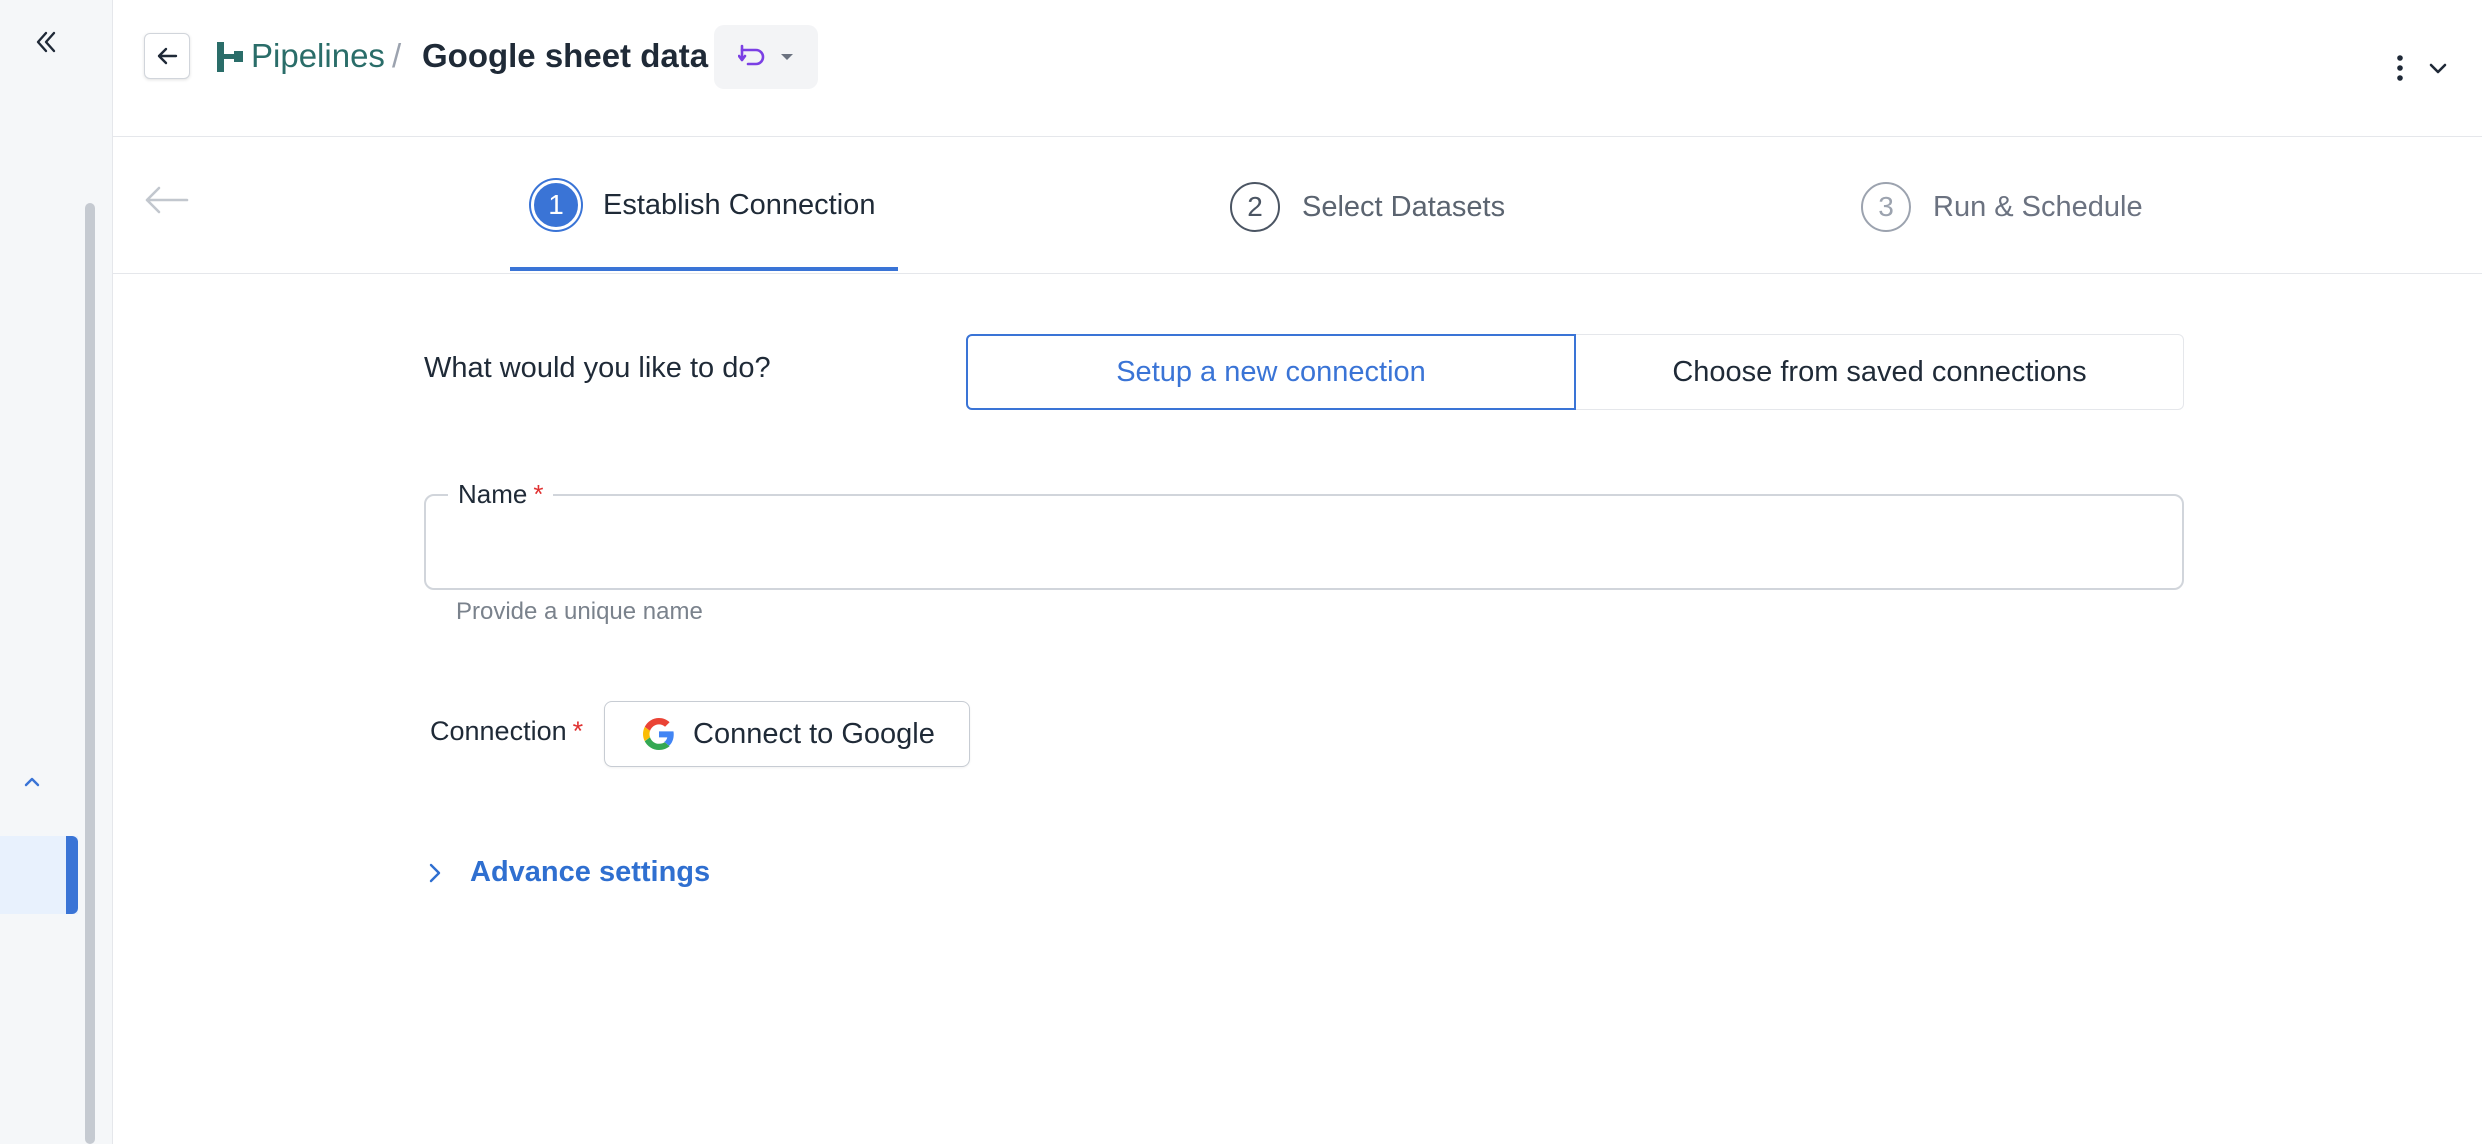 The width and height of the screenshot is (2482, 1144). I want to click on connection-label: Connection *, so click(506, 731).